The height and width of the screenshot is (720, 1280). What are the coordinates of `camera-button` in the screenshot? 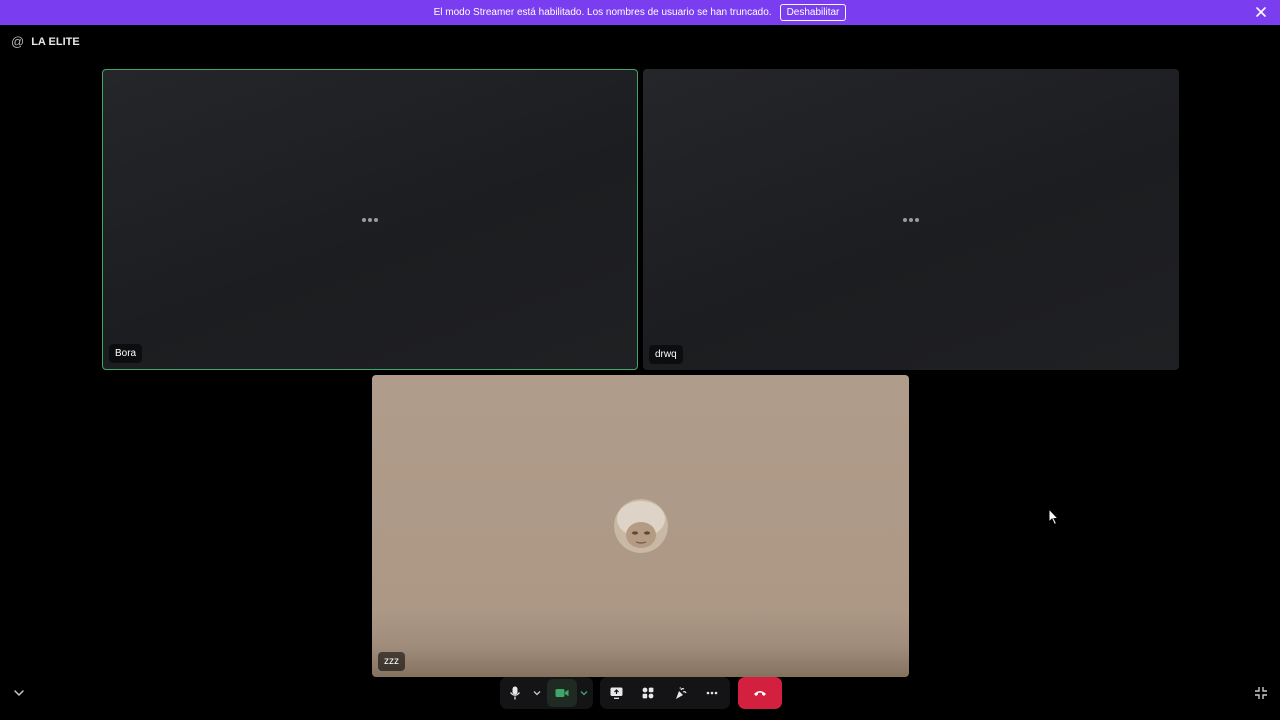 It's located at (562, 693).